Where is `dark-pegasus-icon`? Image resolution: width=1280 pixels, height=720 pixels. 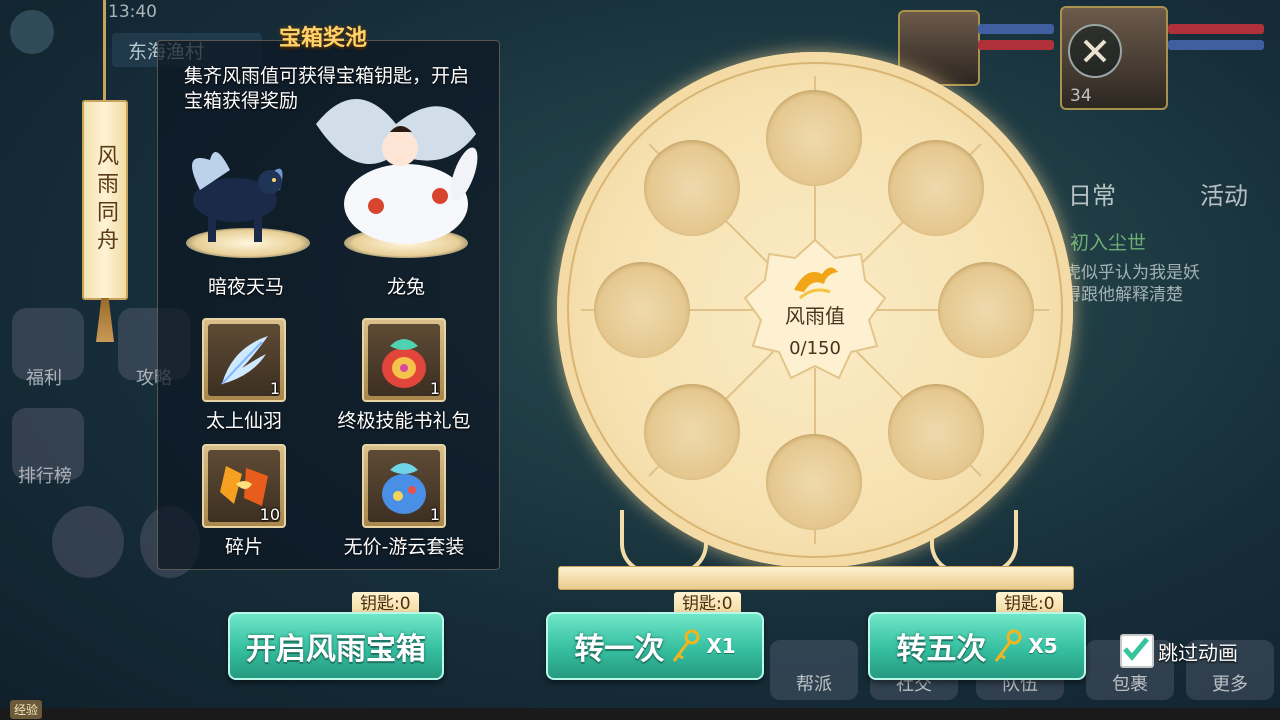 dark-pegasus-icon is located at coordinates (235, 190).